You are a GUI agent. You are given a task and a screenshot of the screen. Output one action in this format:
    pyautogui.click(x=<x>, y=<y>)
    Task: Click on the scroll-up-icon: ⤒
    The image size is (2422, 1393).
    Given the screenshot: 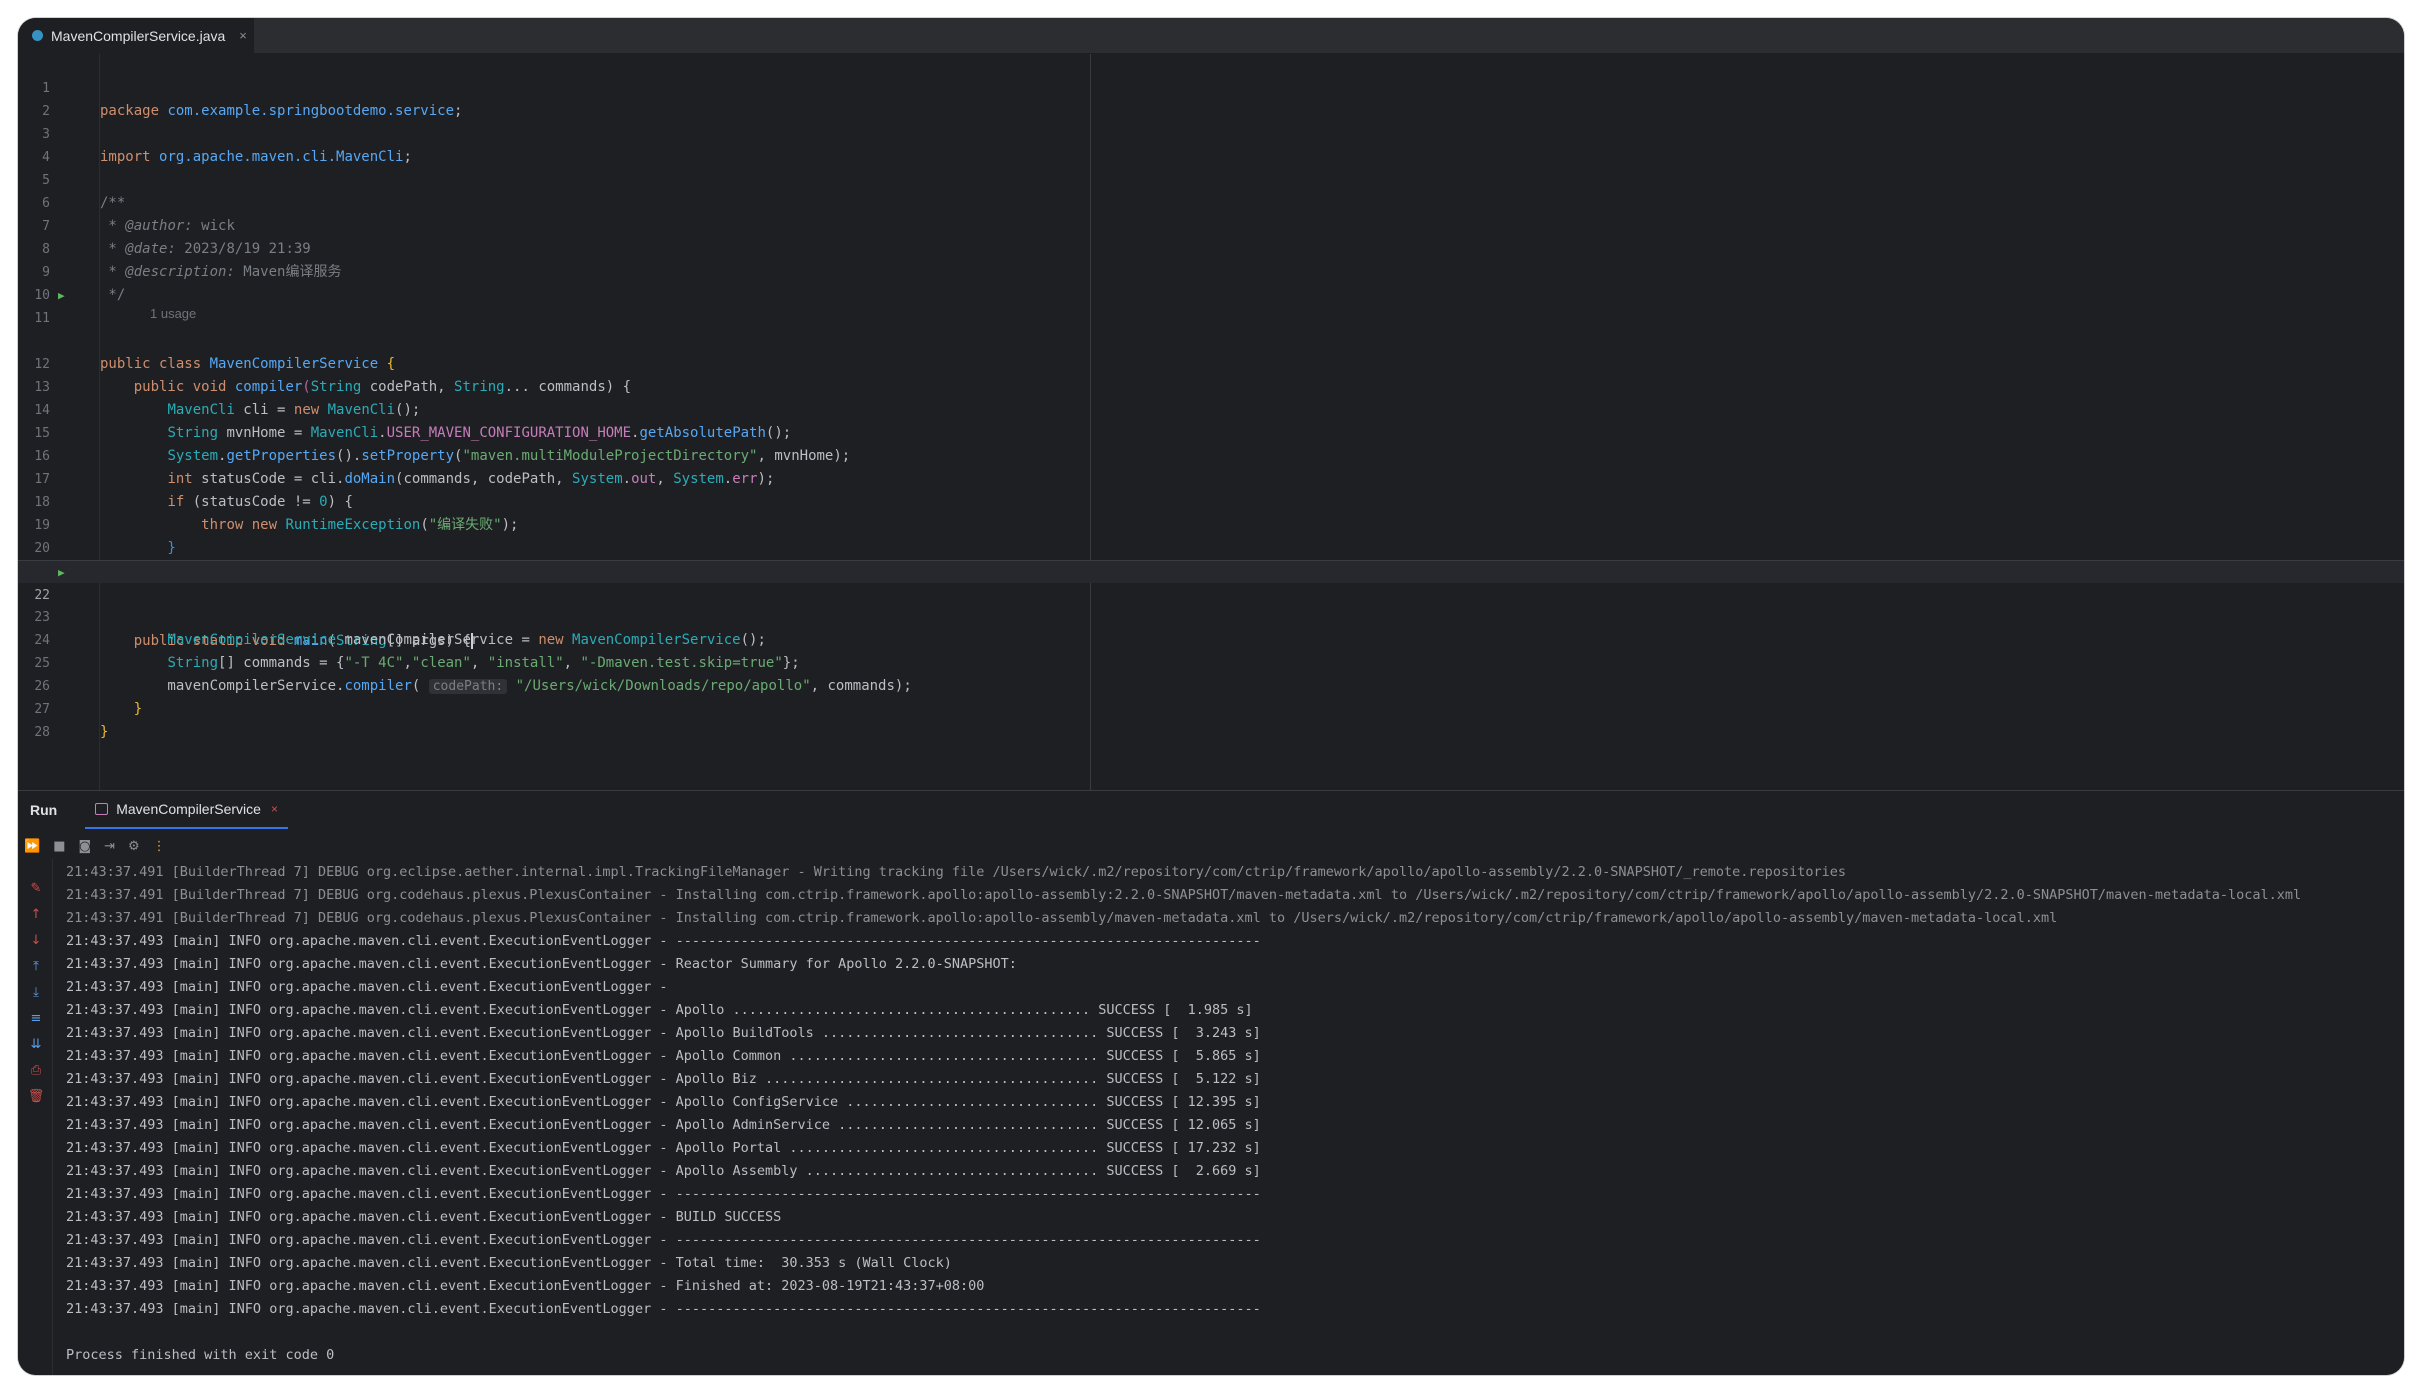 What is the action you would take?
    pyautogui.click(x=36, y=972)
    